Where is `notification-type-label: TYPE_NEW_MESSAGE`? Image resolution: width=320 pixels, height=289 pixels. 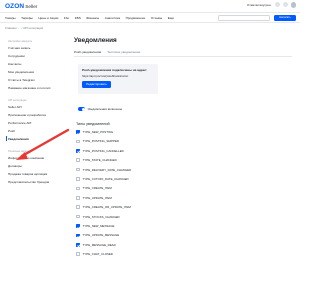
notification-type-label: TYPE_NEW_MESSAGE is located at coordinates (98, 226).